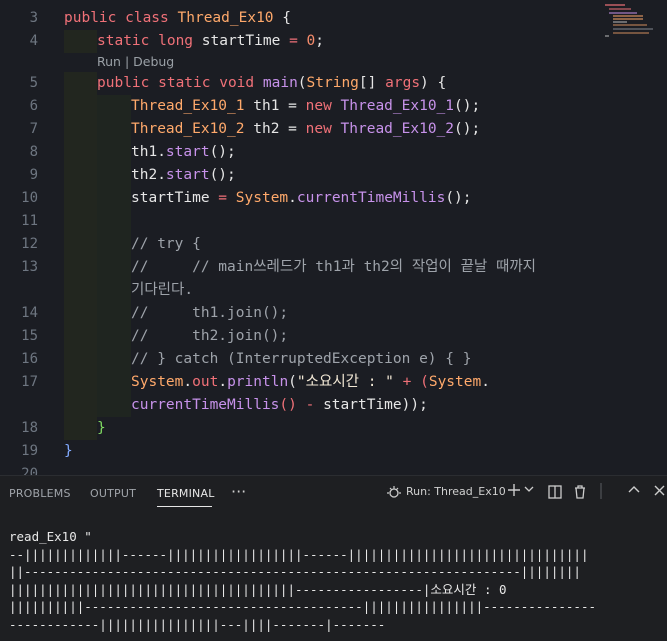  What do you see at coordinates (580, 494) in the screenshot?
I see `trash-icon` at bounding box center [580, 494].